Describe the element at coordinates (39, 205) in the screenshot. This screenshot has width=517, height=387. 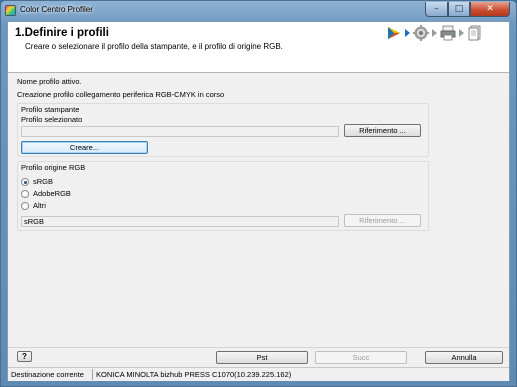
I see `other-profile-radio-label: Altri` at that location.